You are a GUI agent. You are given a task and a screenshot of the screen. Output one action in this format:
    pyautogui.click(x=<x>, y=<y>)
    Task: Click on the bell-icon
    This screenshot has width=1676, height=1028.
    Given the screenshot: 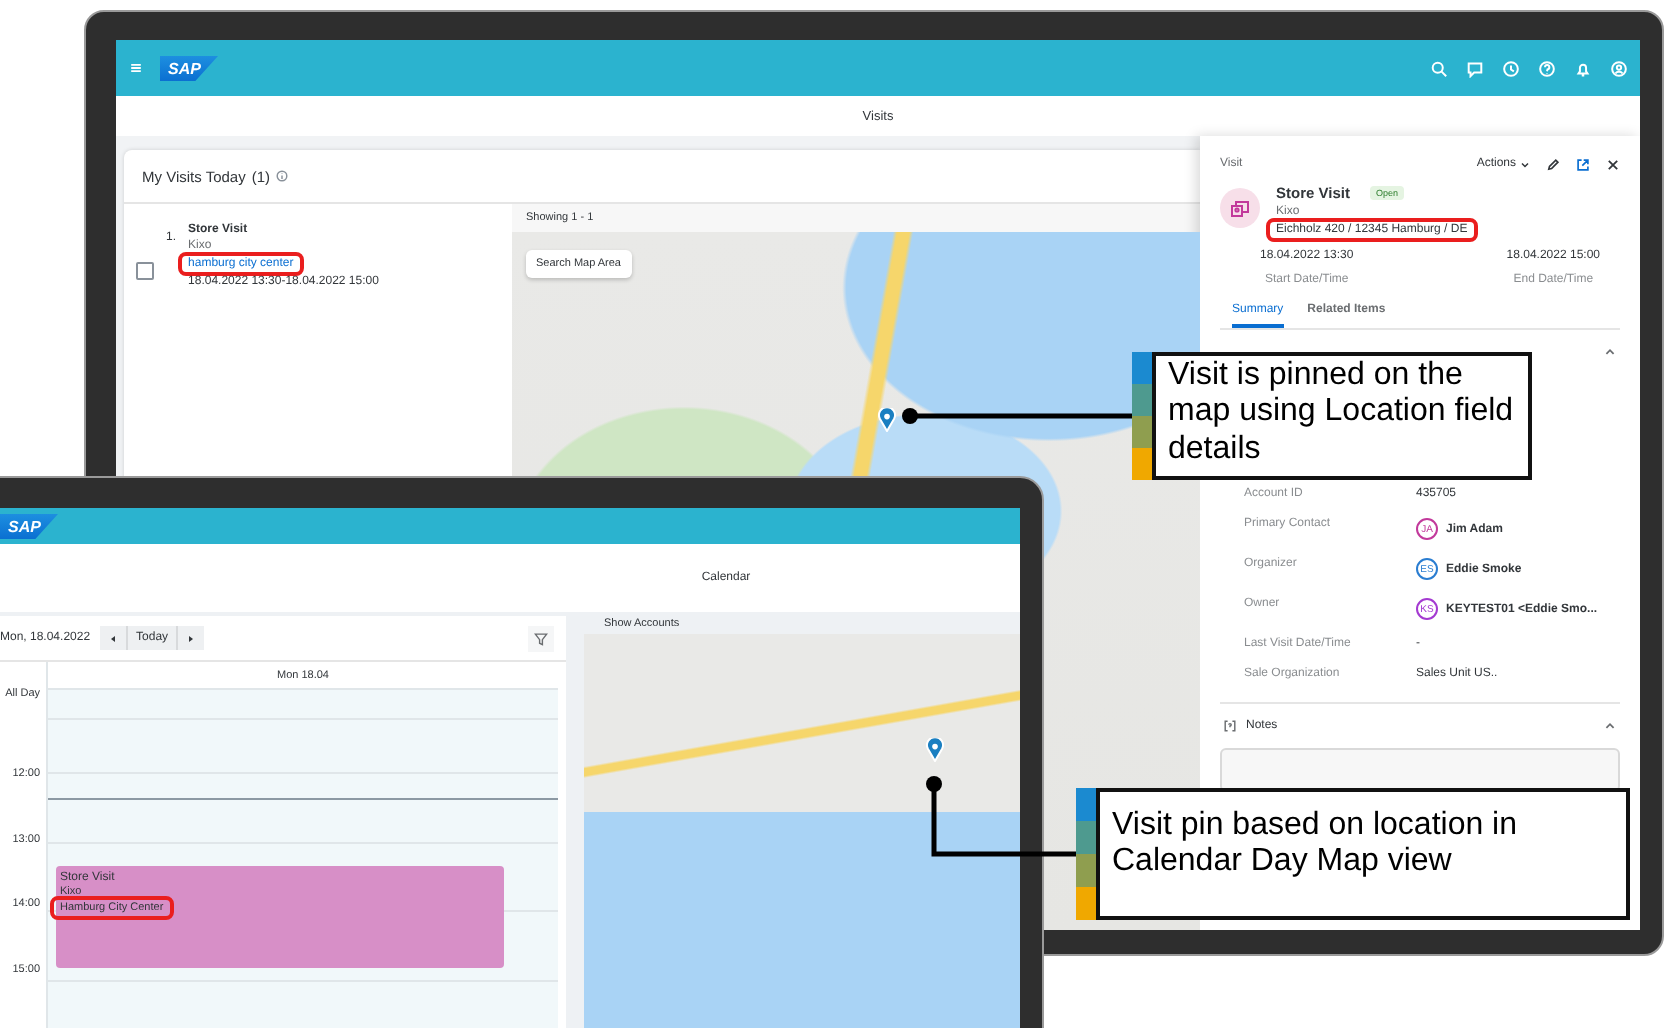 What is the action you would take?
    pyautogui.click(x=1583, y=68)
    